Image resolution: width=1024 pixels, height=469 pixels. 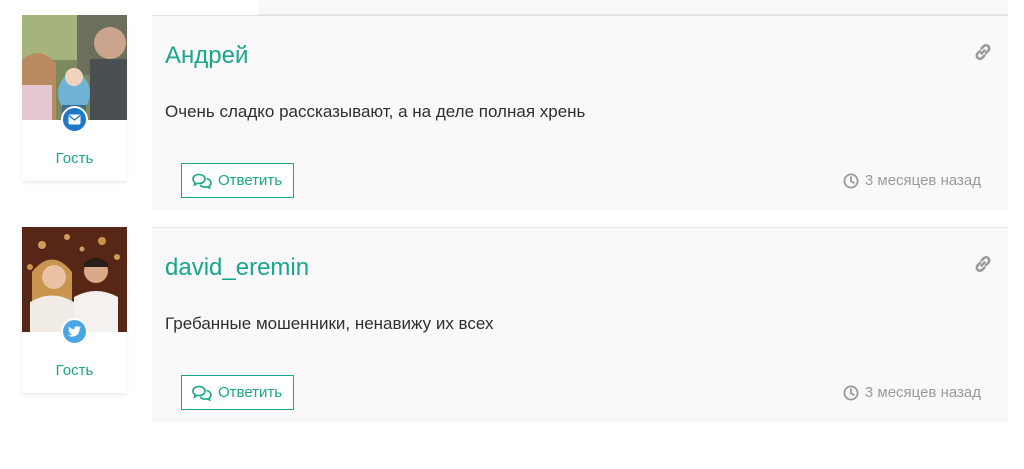 I want to click on mail-icon, so click(x=74, y=119).